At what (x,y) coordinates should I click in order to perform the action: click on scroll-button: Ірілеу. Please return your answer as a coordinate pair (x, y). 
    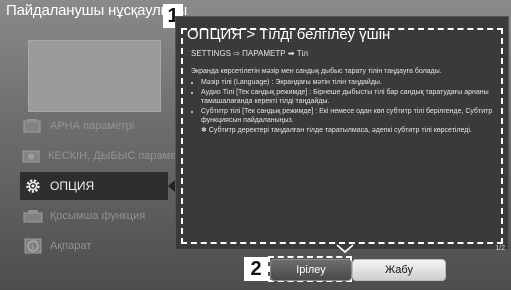
    Looking at the image, I should click on (311, 270).